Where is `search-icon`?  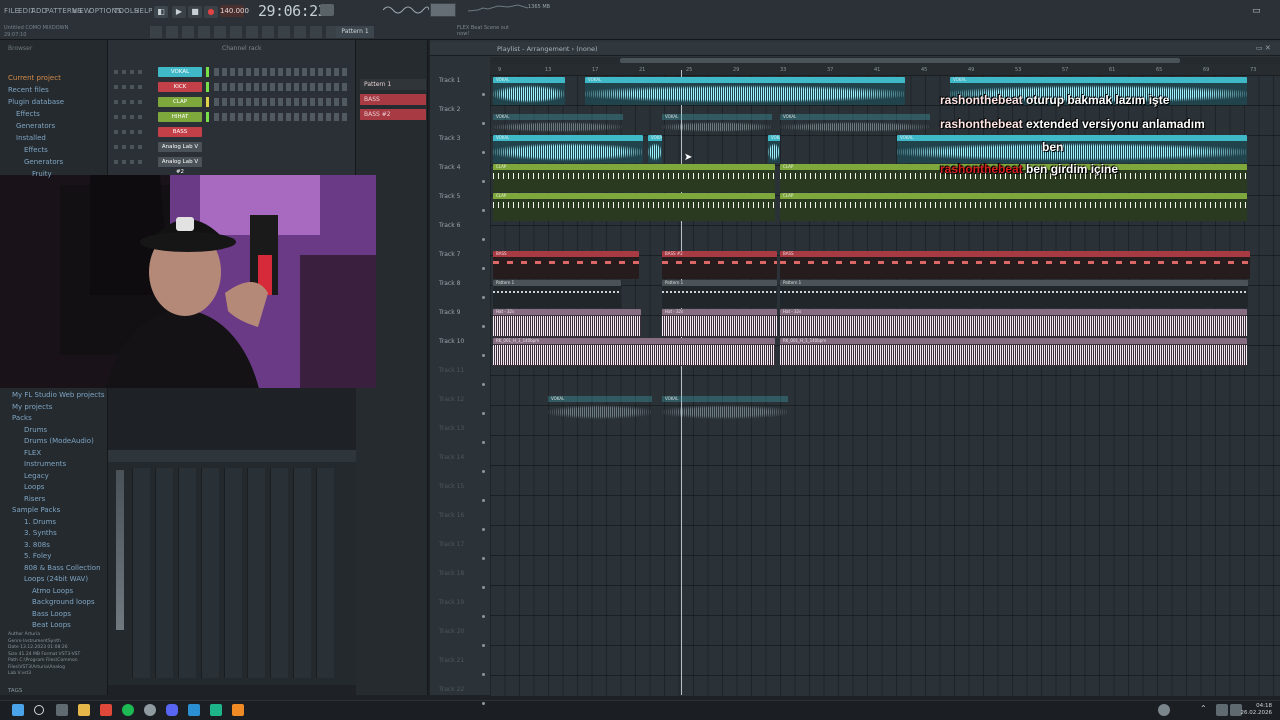
search-icon is located at coordinates (39, 710).